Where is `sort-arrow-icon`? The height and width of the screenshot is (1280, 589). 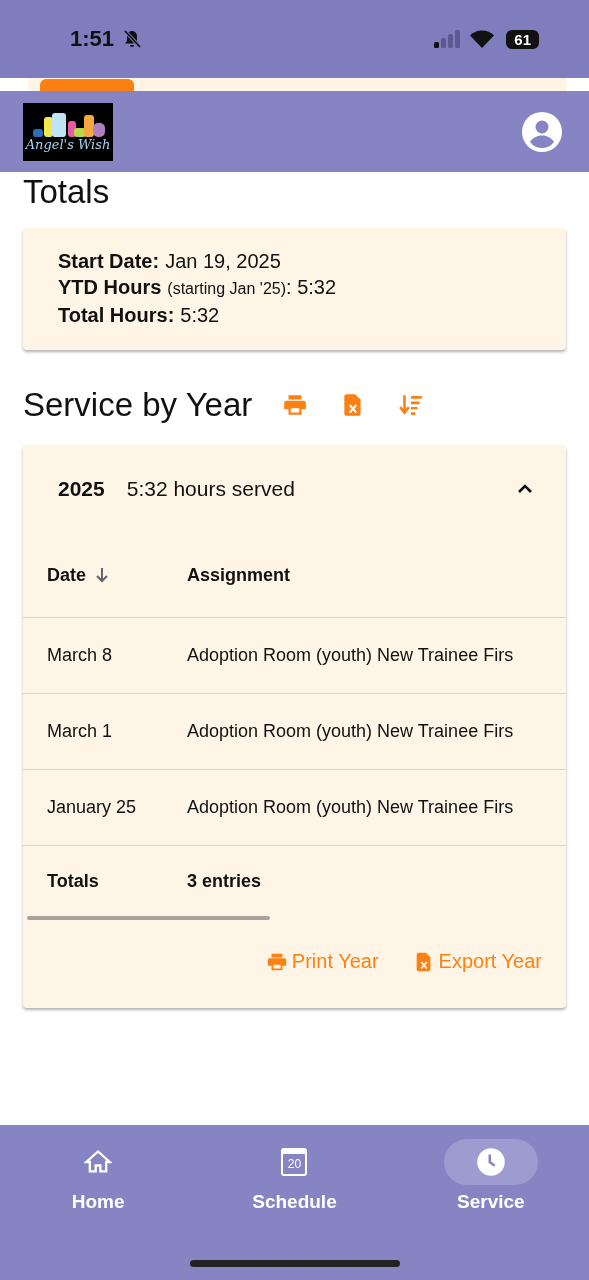 sort-arrow-icon is located at coordinates (102, 575).